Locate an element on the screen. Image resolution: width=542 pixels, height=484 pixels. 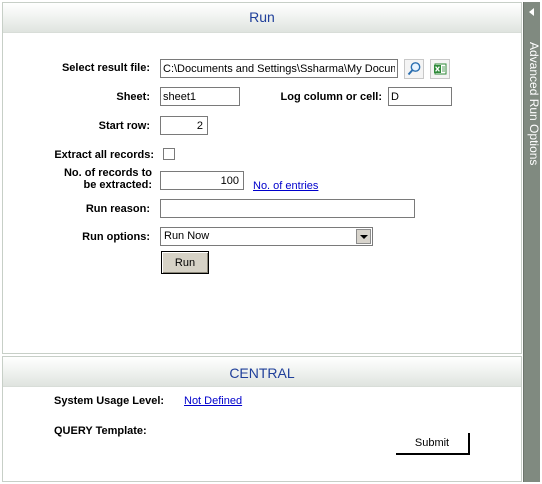
browse-search-button is located at coordinates (414, 69).